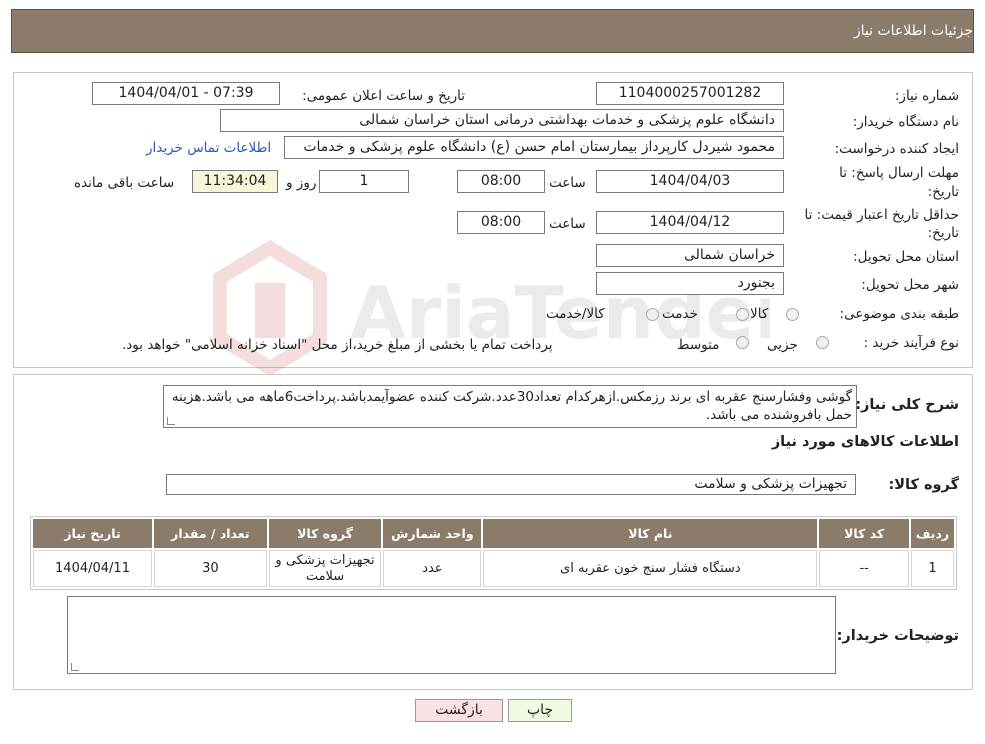 This screenshot has height=744, width=985. I want to click on cell-row: 1, so click(932, 568).